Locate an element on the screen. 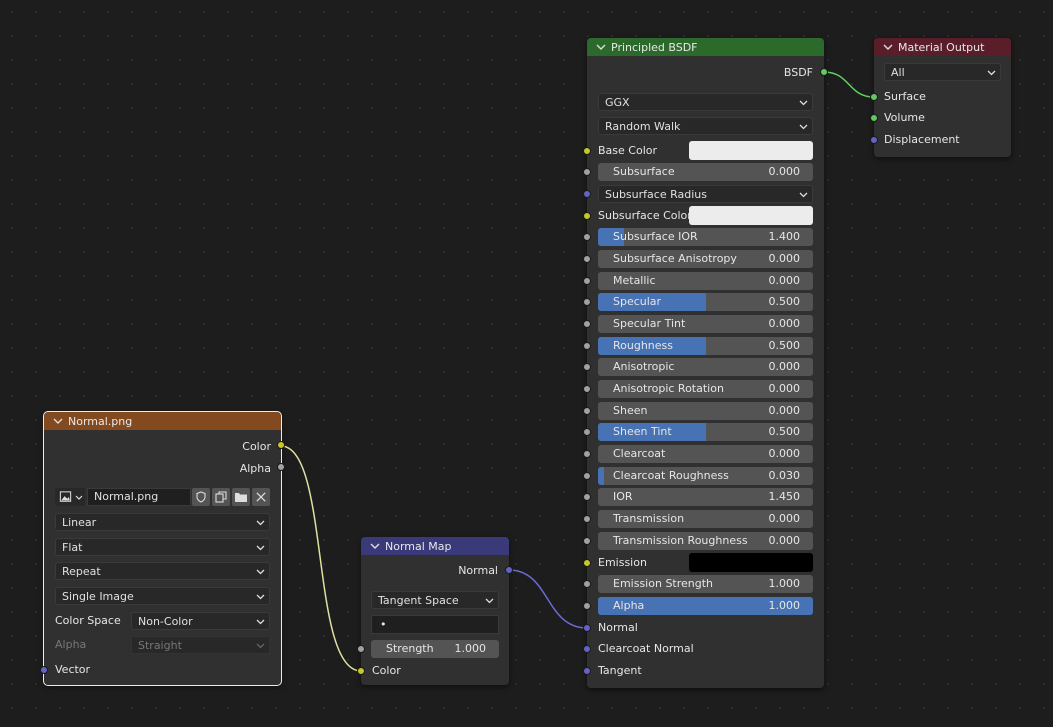 This screenshot has height=727, width=1053. strength-field: Strength 1.000 is located at coordinates (435, 649).